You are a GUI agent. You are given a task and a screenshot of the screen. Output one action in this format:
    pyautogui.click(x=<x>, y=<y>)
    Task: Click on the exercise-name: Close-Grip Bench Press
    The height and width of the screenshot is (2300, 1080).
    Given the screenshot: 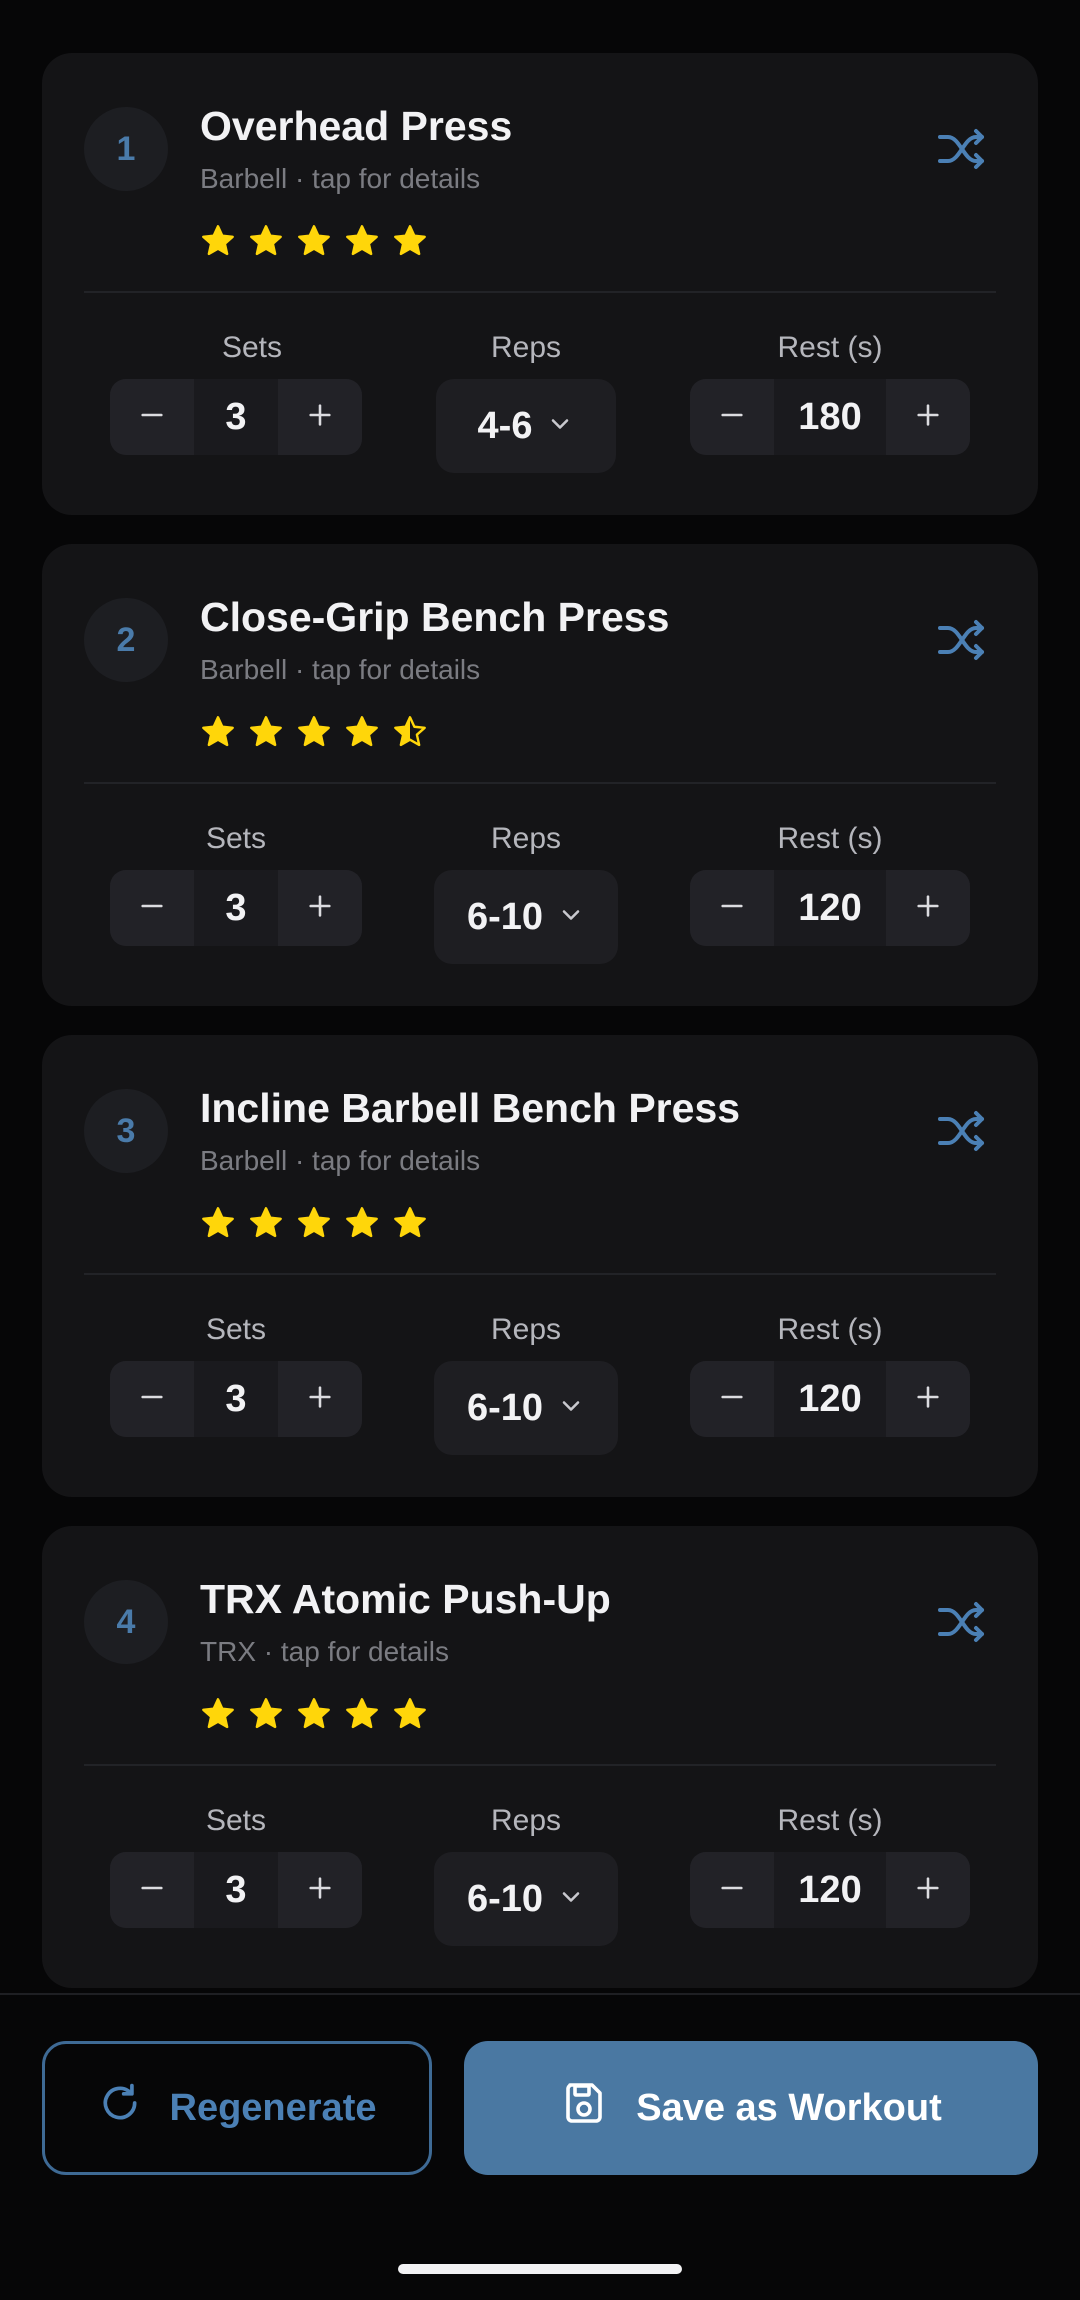 What is the action you would take?
    pyautogui.click(x=434, y=617)
    